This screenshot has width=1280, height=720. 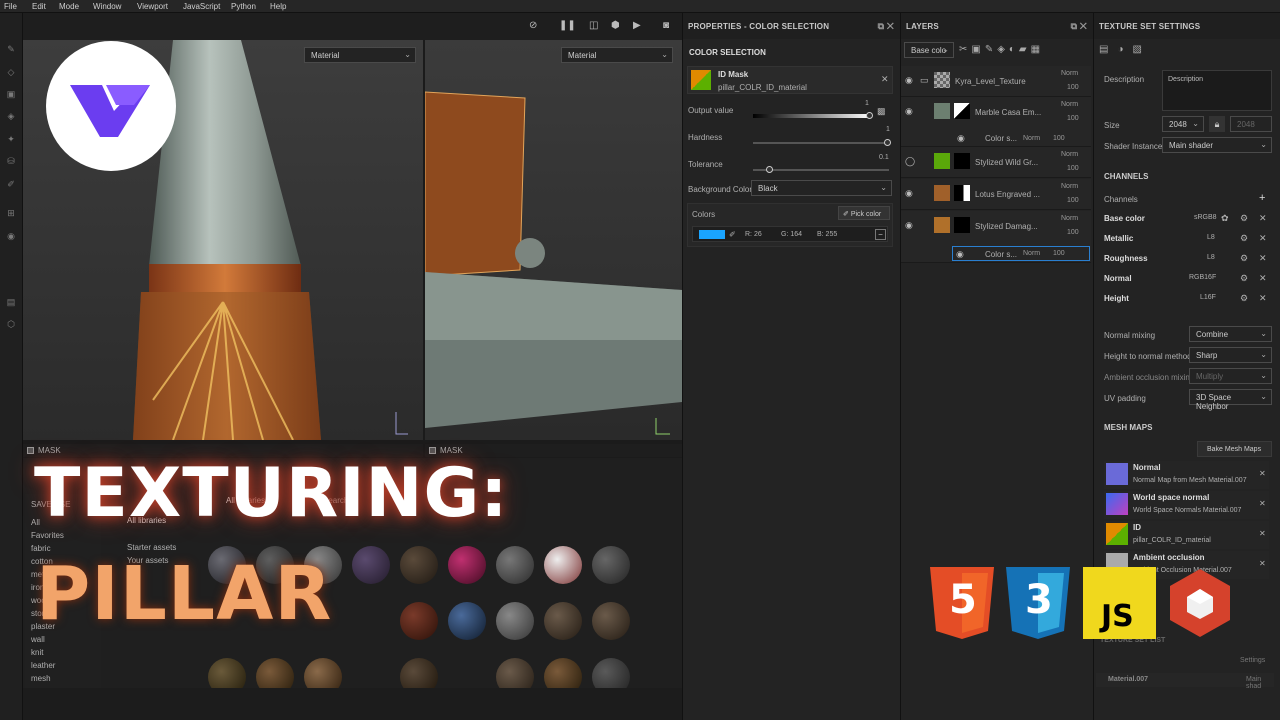 What do you see at coordinates (1217, 124) in the screenshot?
I see `lock-icon: 🔒︎` at bounding box center [1217, 124].